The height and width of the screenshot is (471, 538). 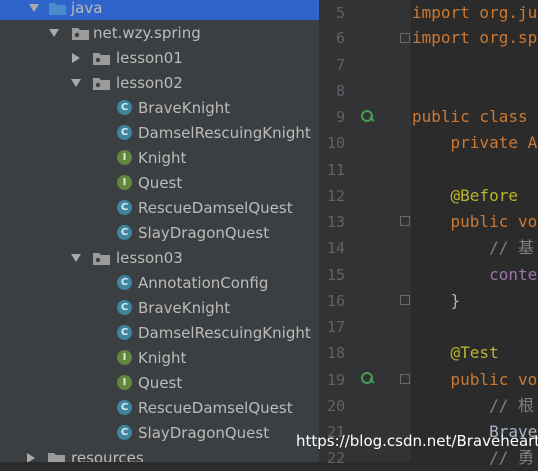 What do you see at coordinates (335, 406) in the screenshot?
I see `line-number: 20` at bounding box center [335, 406].